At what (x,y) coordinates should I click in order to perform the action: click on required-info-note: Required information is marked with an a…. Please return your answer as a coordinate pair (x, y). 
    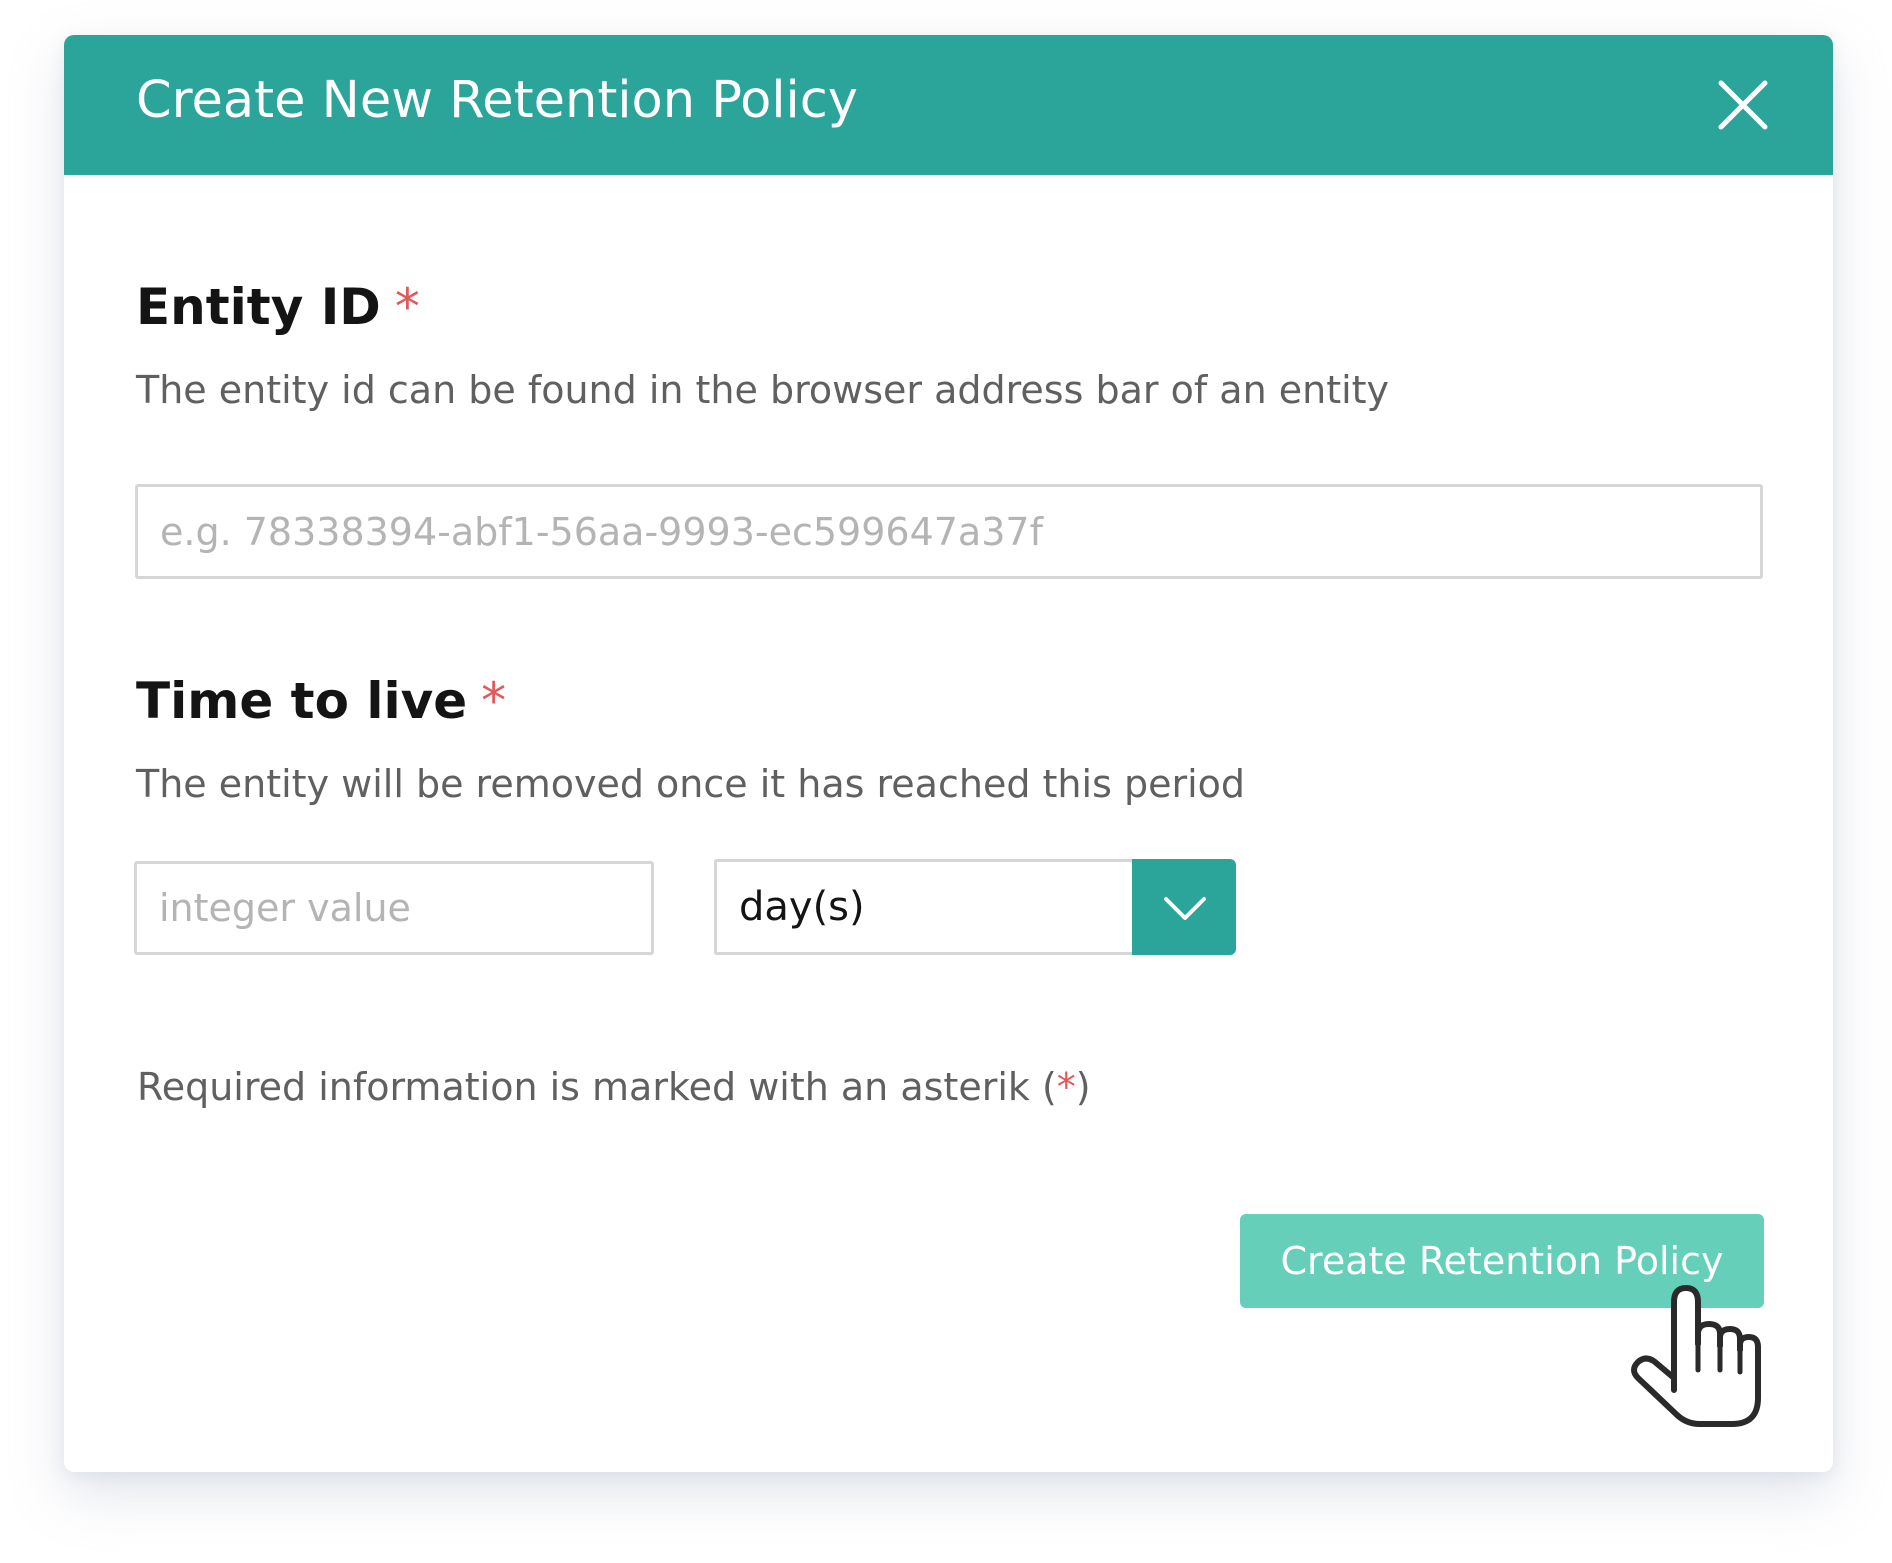
    Looking at the image, I should click on (614, 1087).